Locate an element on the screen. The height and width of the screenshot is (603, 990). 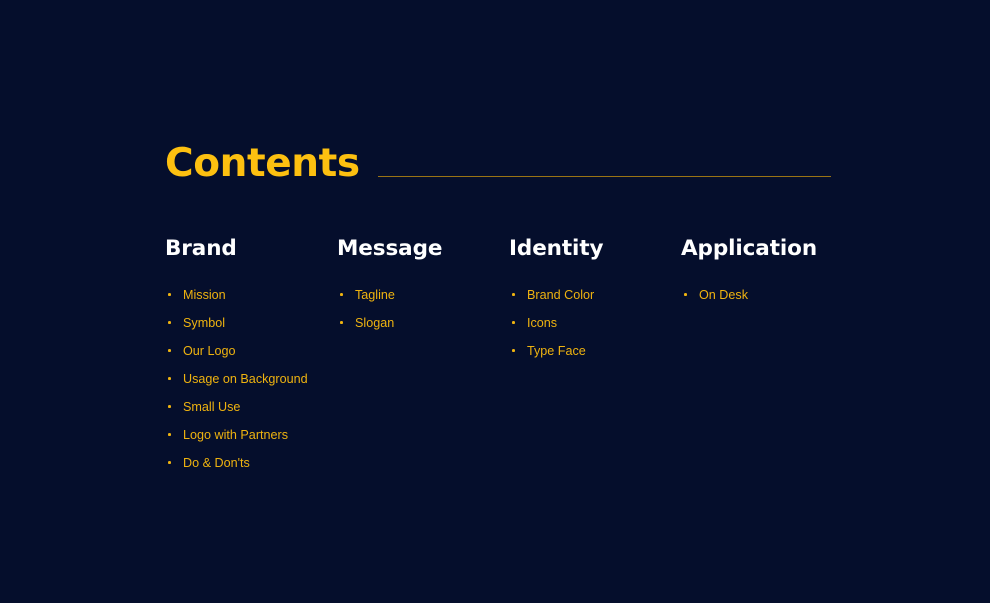
list-item-label: Symbol is located at coordinates (204, 323).